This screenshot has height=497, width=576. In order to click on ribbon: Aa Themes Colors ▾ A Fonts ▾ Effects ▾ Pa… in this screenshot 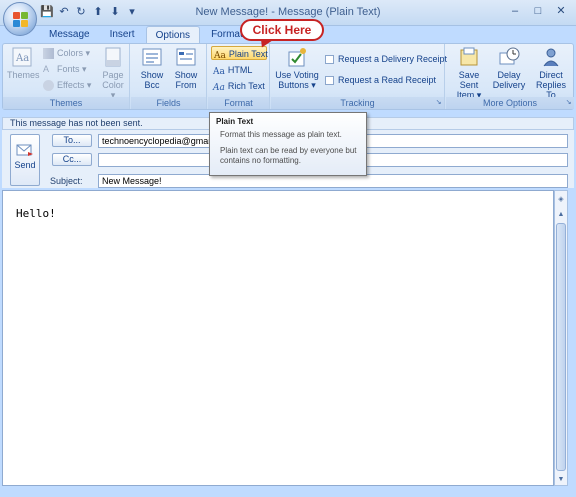, I will do `click(288, 76)`.